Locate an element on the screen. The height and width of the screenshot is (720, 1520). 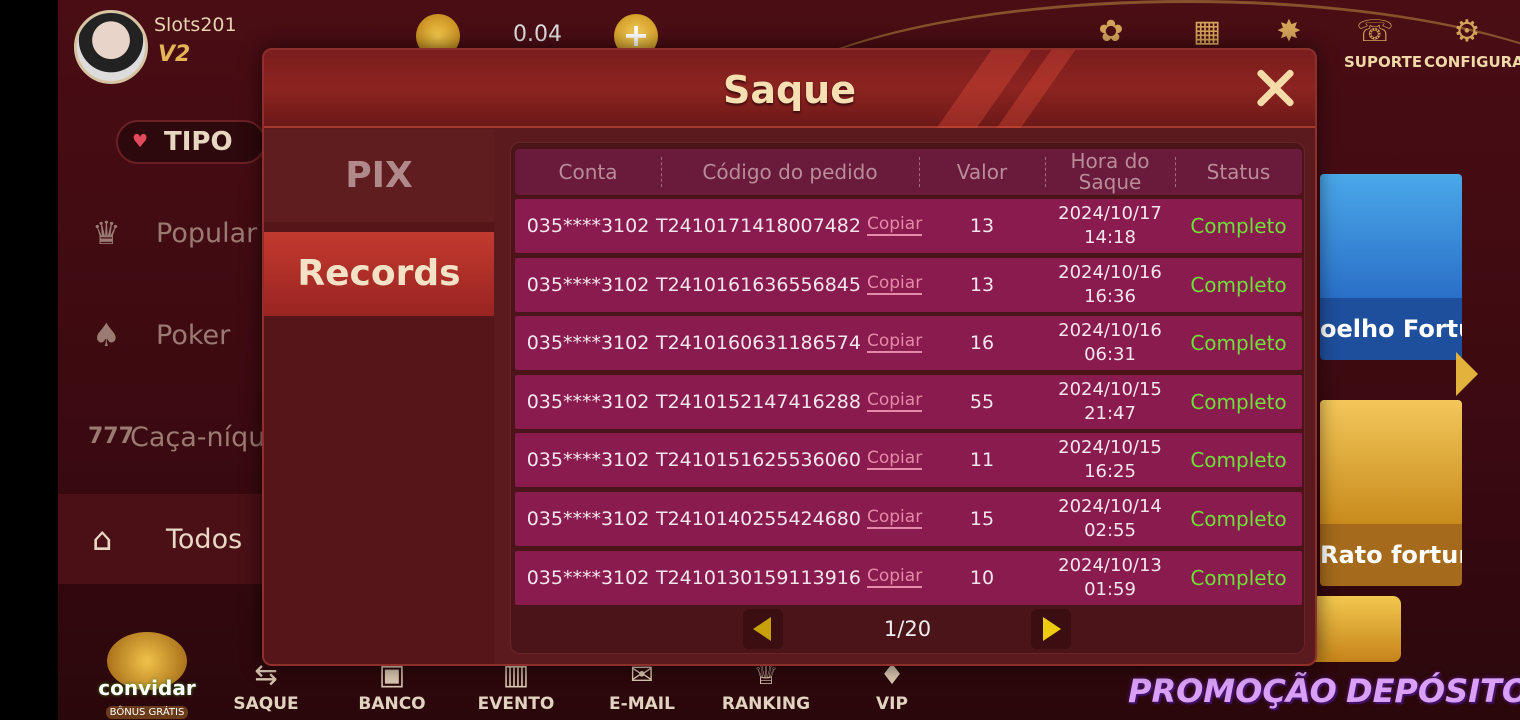
cell-valor: 11 is located at coordinates (982, 460).